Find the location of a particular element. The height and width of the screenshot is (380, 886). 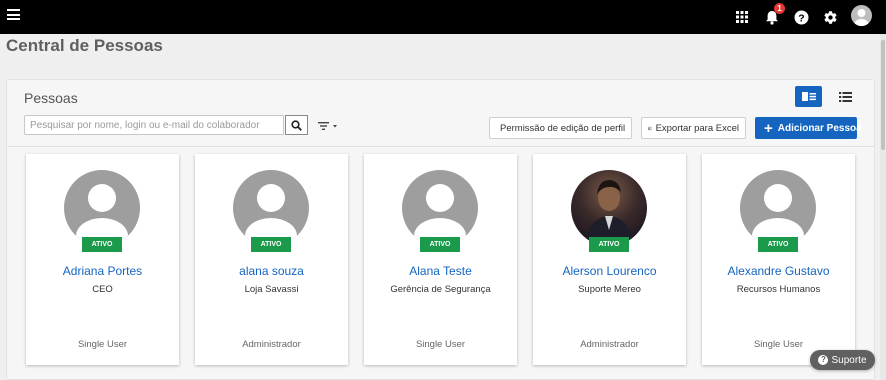

search-button is located at coordinates (296, 125).